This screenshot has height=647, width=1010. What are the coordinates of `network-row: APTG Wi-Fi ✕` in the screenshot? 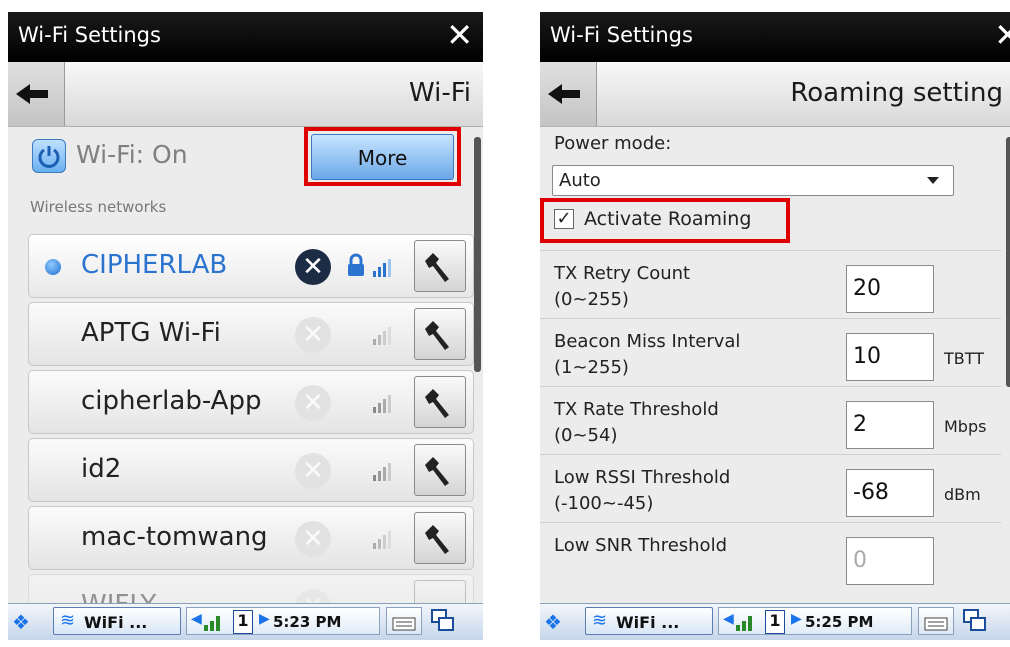 It's located at (251, 334).